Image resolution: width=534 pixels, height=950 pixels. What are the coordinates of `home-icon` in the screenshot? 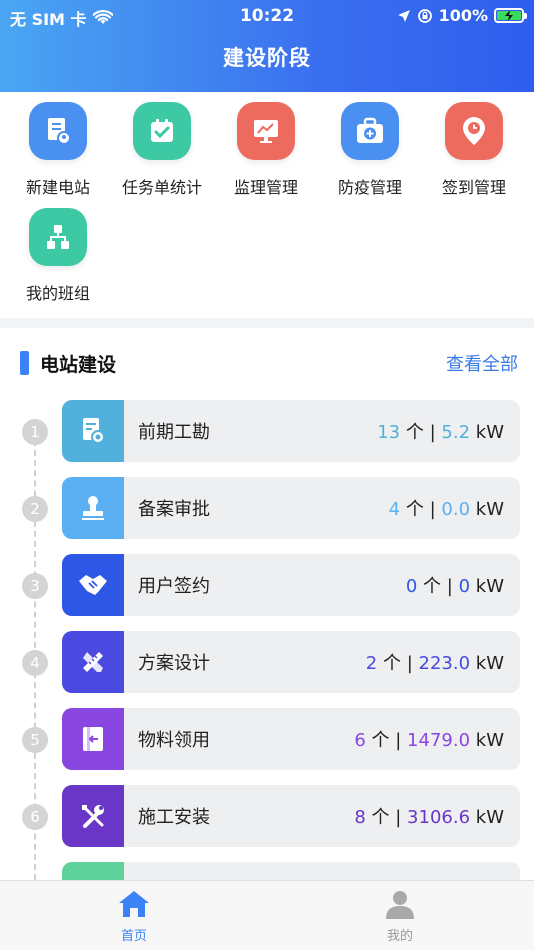 It's located at (134, 904).